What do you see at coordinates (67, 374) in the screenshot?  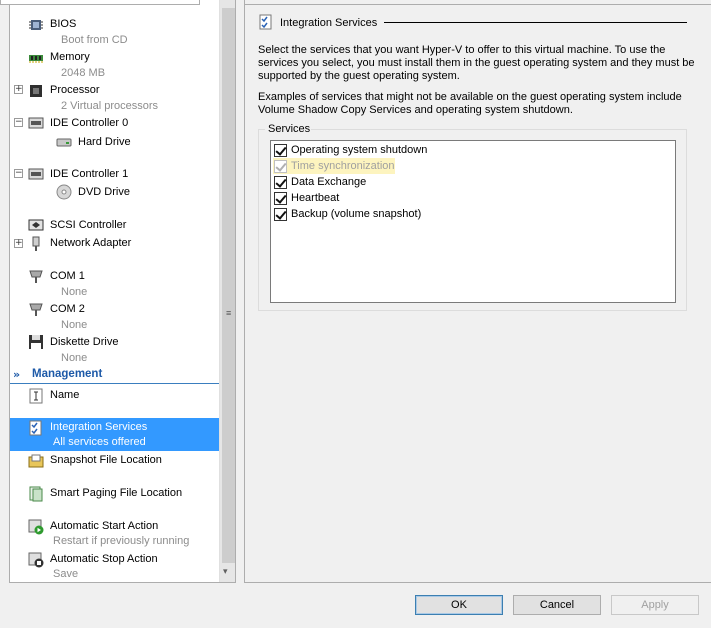 I see `section-header-label: Management` at bounding box center [67, 374].